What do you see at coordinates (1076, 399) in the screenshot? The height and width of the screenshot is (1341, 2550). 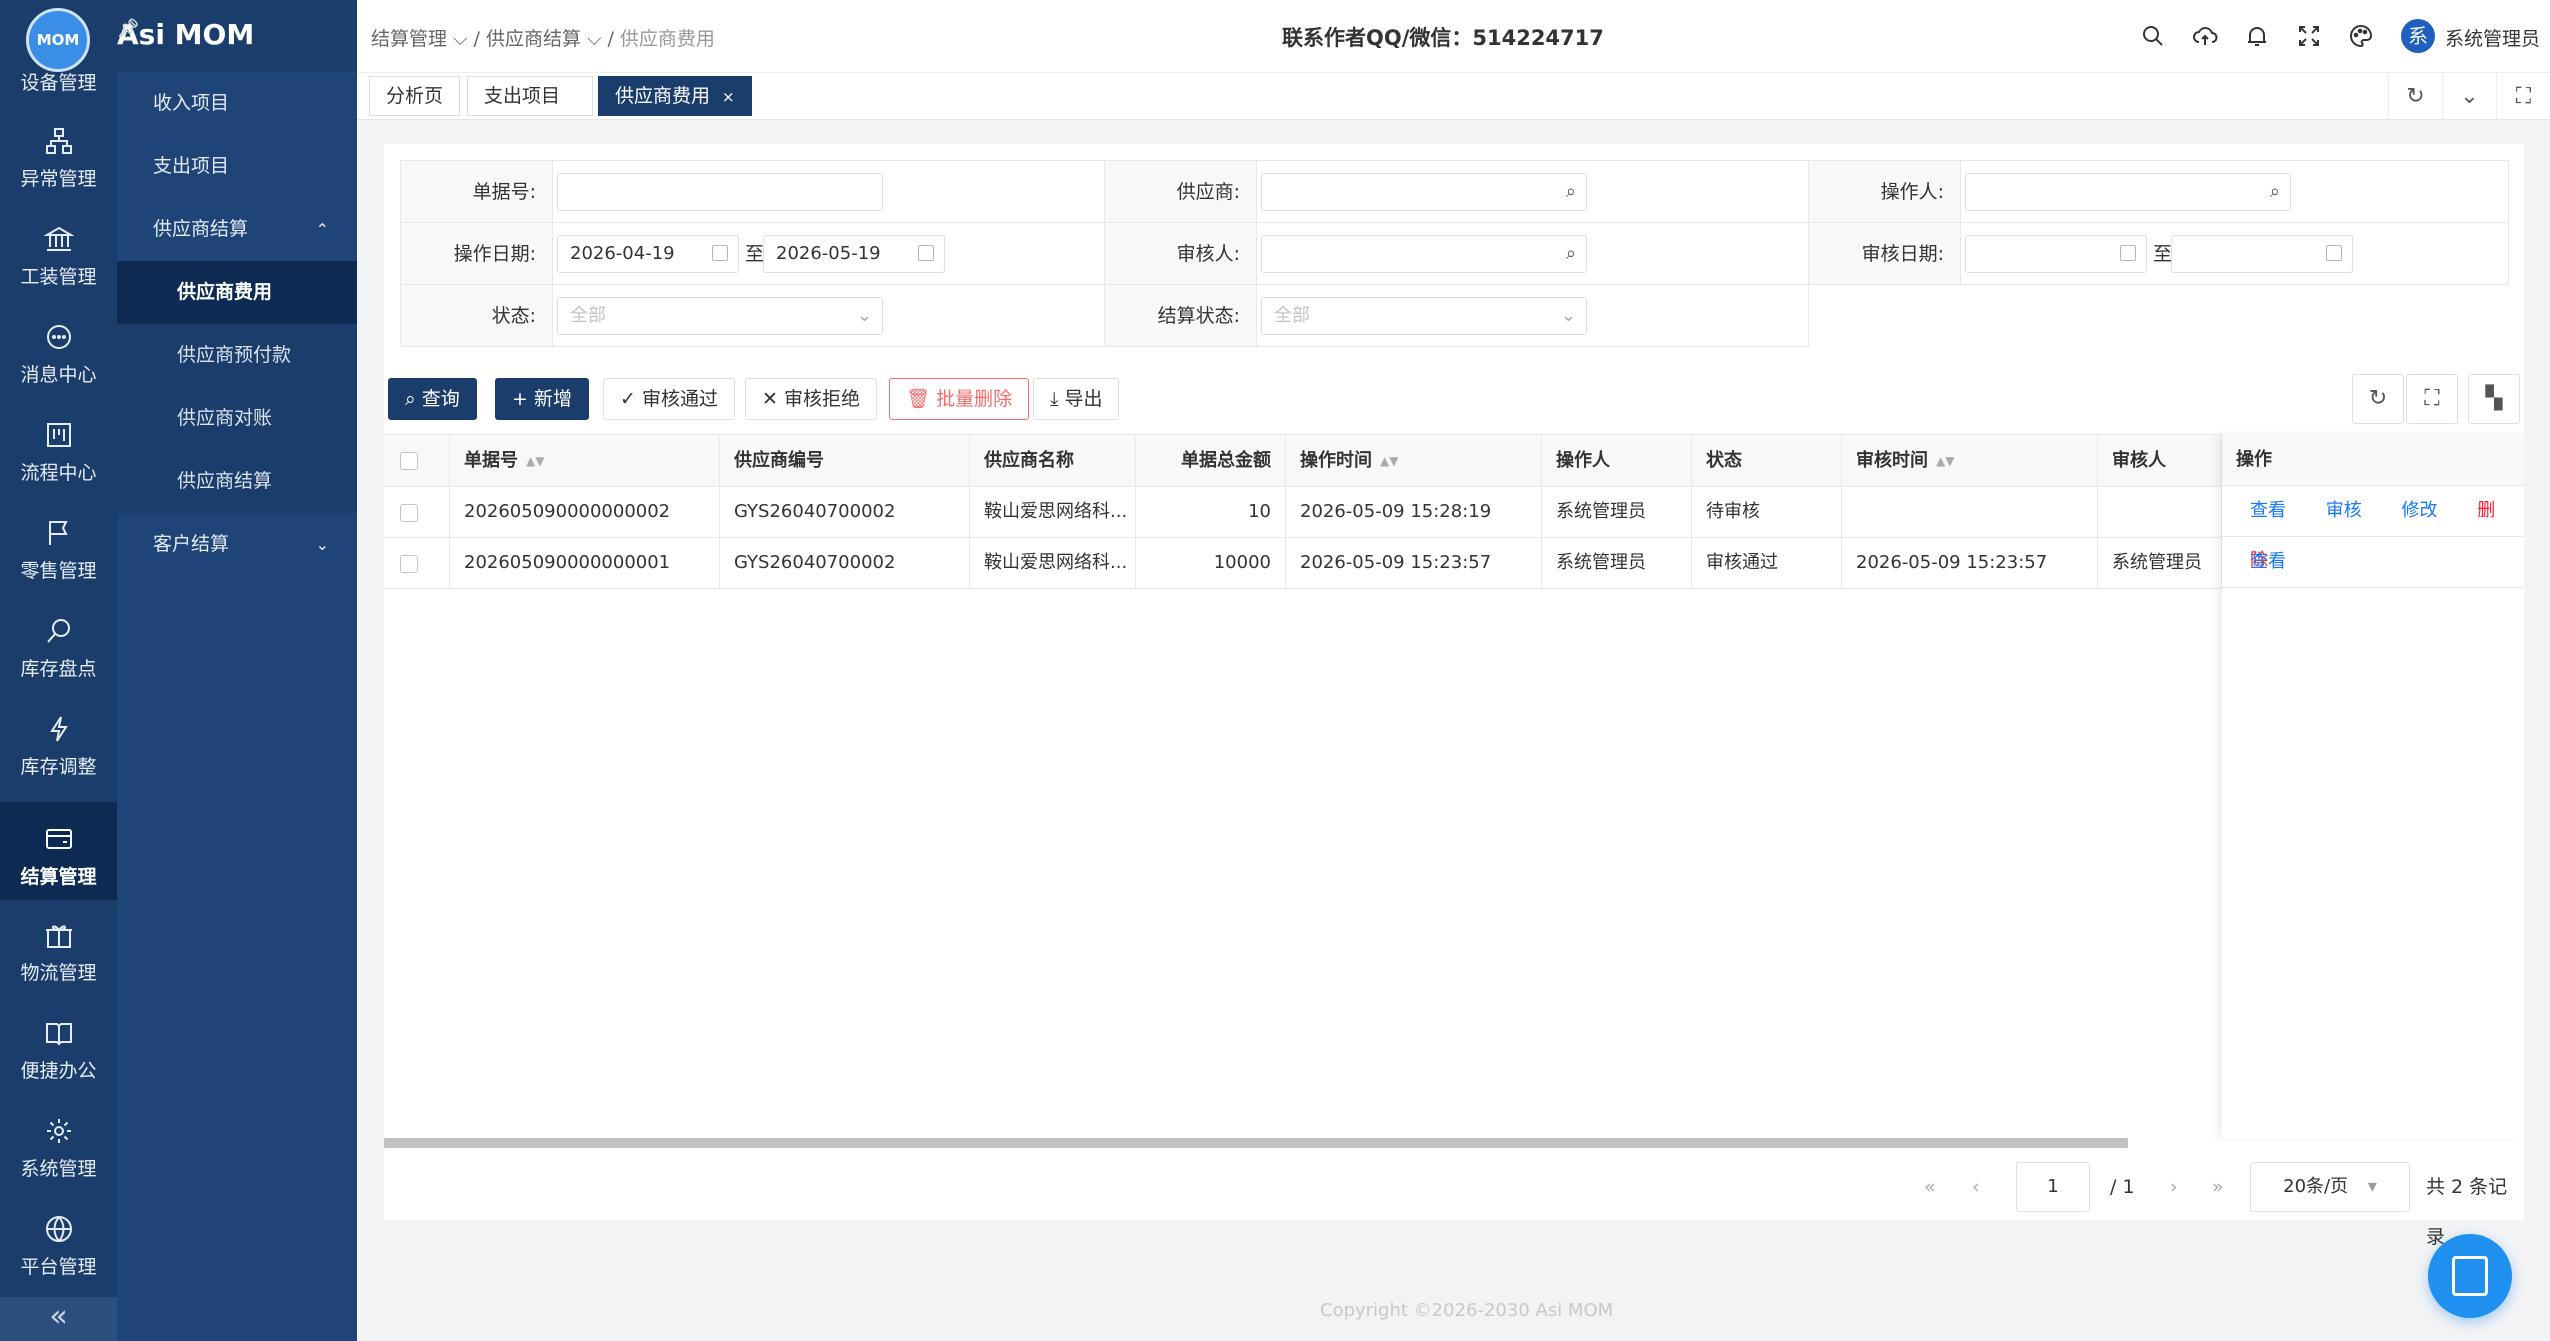 I see `export-button: ⤓ 导出` at bounding box center [1076, 399].